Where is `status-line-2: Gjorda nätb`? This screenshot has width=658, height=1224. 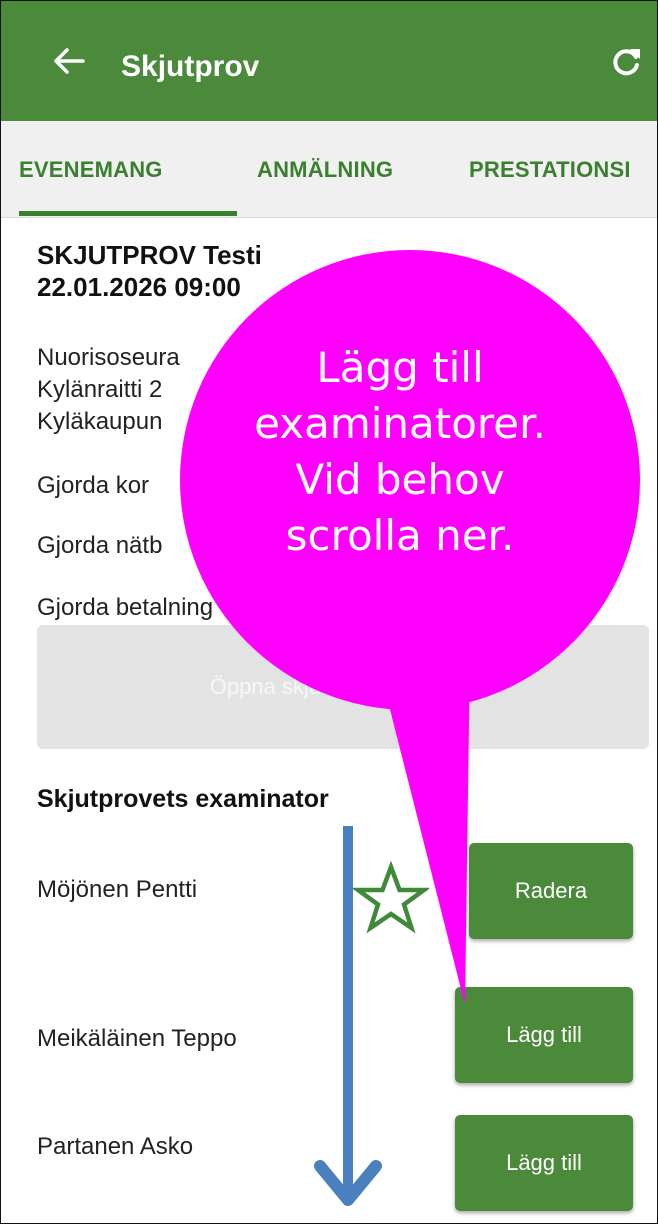
status-line-2: Gjorda nätb is located at coordinates (100, 545).